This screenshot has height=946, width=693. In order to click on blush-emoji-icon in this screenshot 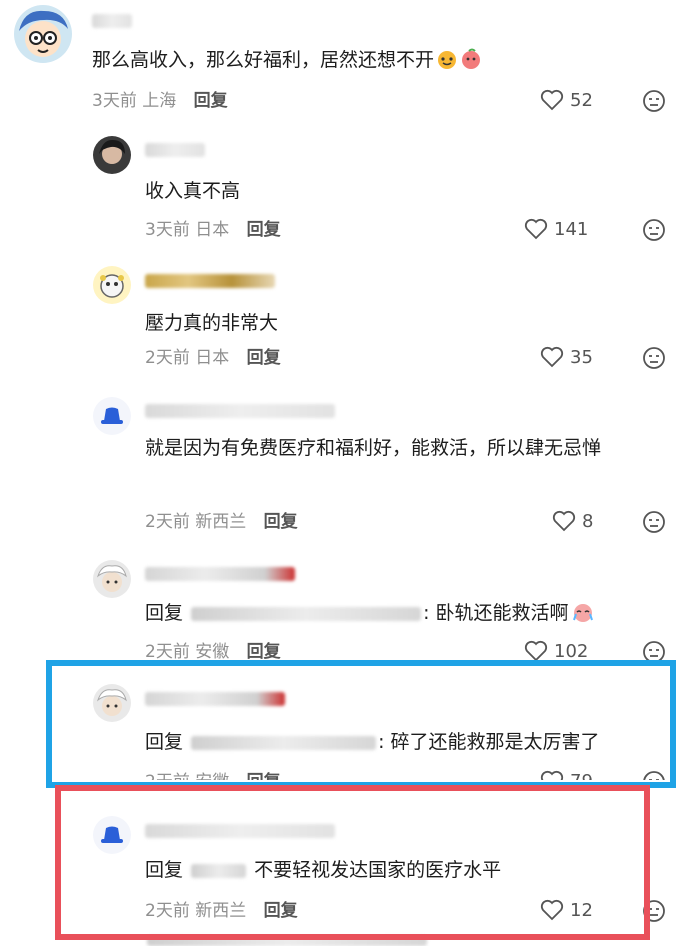, I will do `click(447, 64)`.